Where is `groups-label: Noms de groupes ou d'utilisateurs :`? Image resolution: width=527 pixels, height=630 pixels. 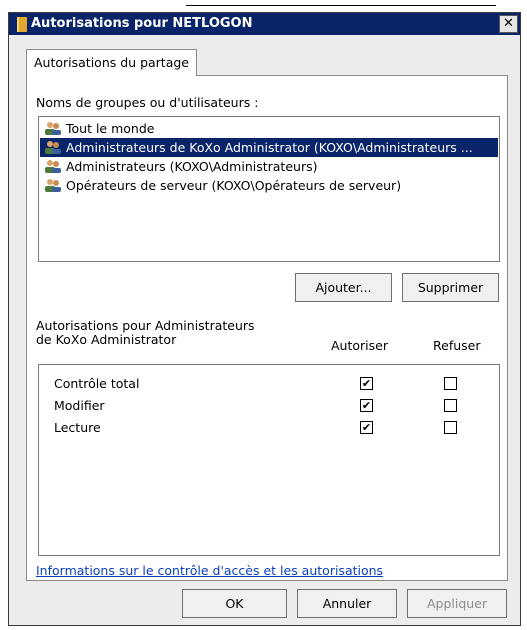 groups-label: Noms de groupes ou d'utilisateurs : is located at coordinates (147, 102).